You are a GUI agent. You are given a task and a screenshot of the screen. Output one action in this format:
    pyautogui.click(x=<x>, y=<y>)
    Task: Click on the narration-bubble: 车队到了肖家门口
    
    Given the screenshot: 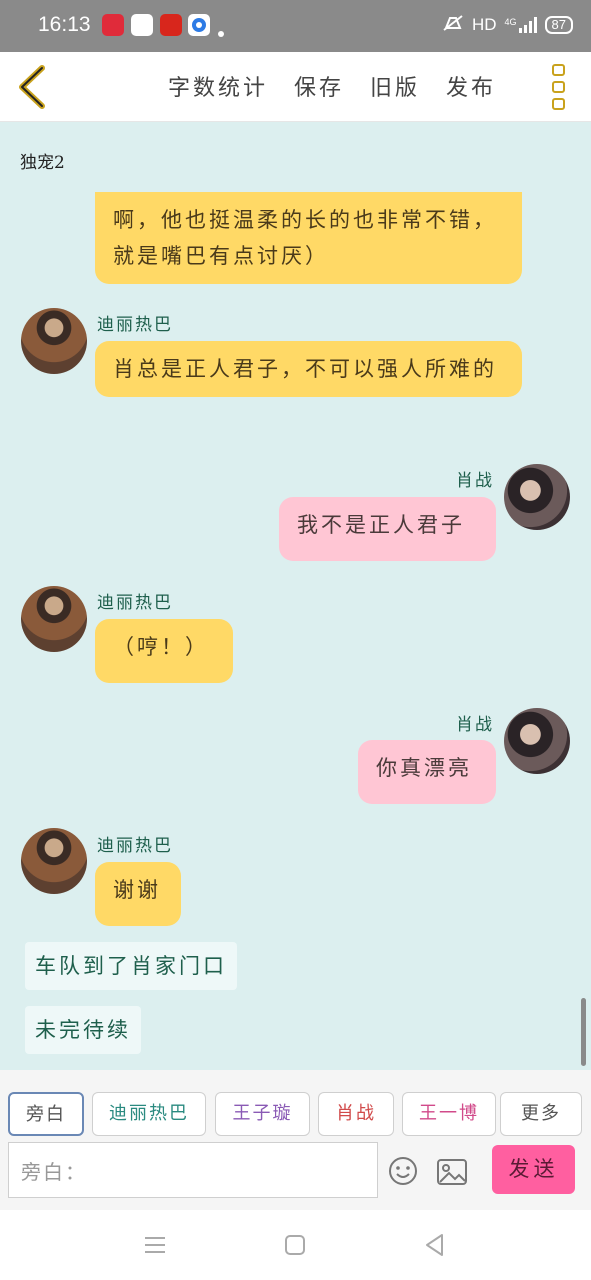 What is the action you would take?
    pyautogui.click(x=131, y=966)
    